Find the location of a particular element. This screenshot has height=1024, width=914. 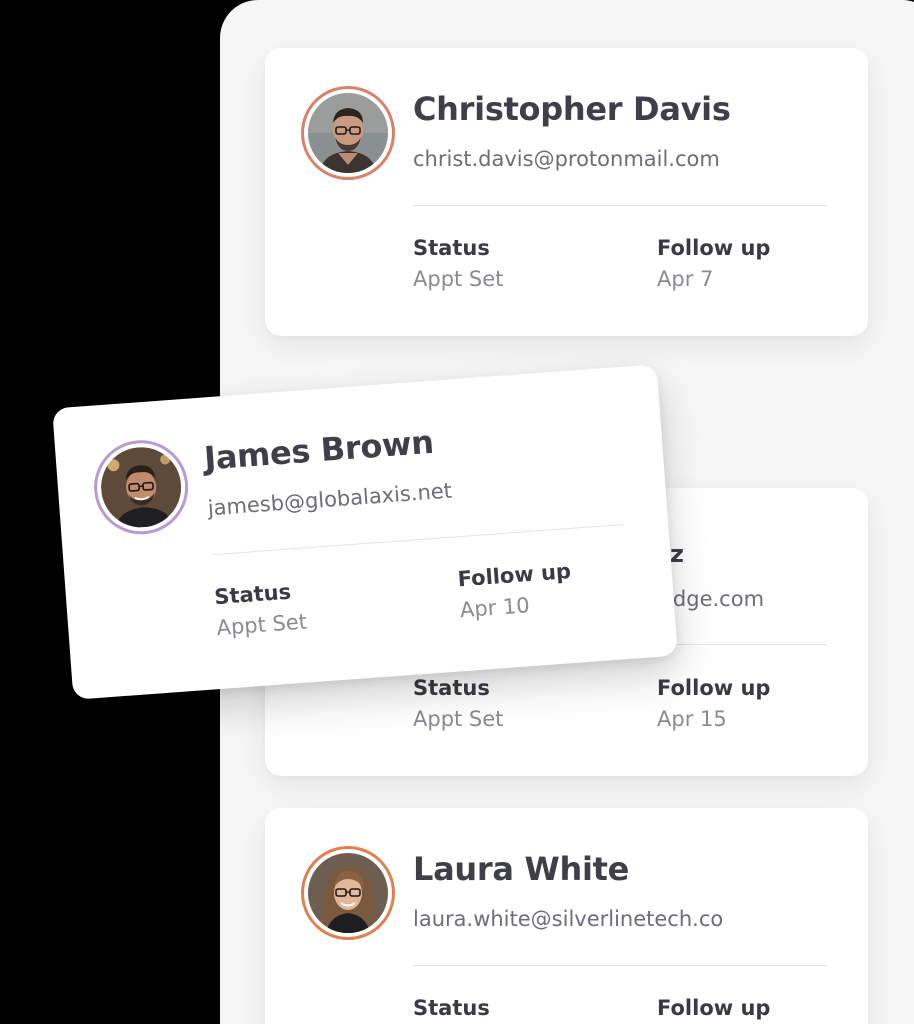

contact-name: James Brown is located at coordinates (318, 450).